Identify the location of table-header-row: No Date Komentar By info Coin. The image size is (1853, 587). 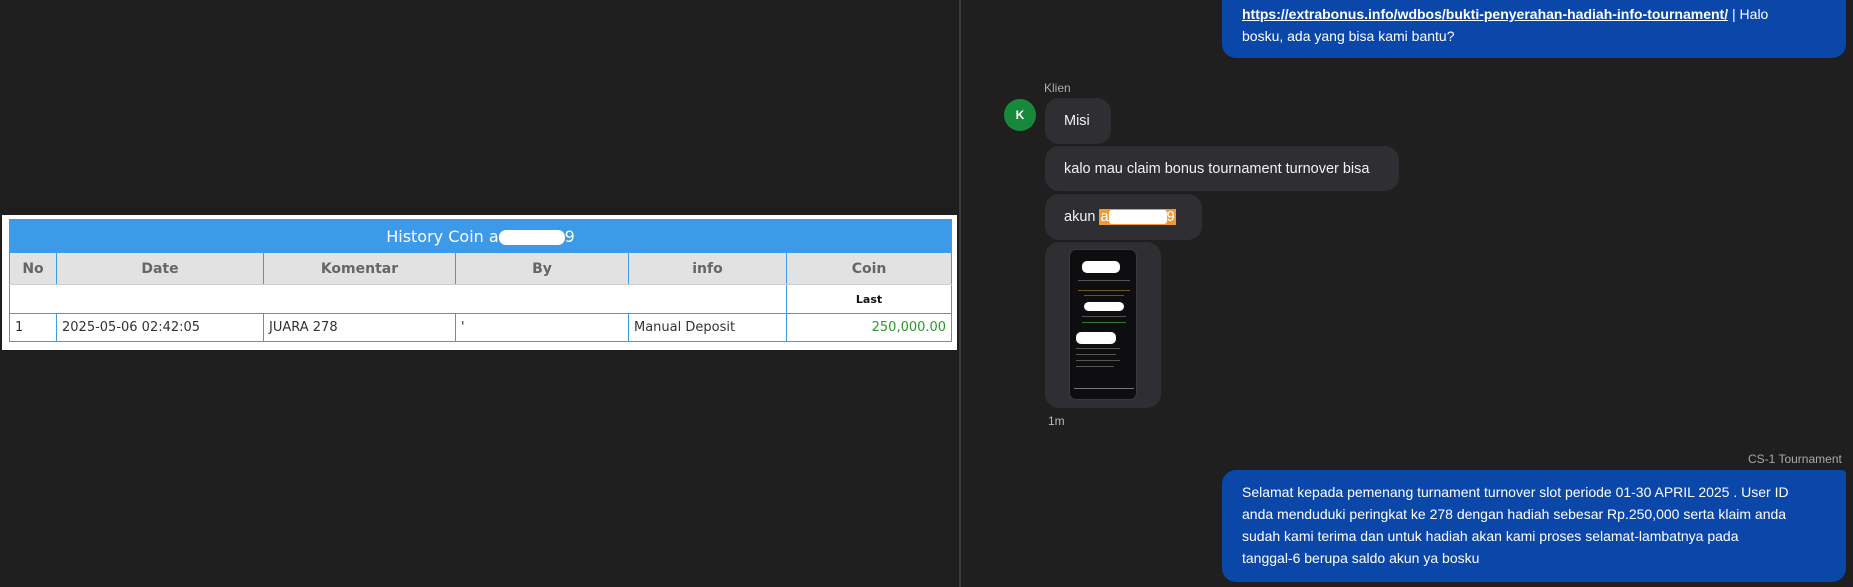
(481, 268).